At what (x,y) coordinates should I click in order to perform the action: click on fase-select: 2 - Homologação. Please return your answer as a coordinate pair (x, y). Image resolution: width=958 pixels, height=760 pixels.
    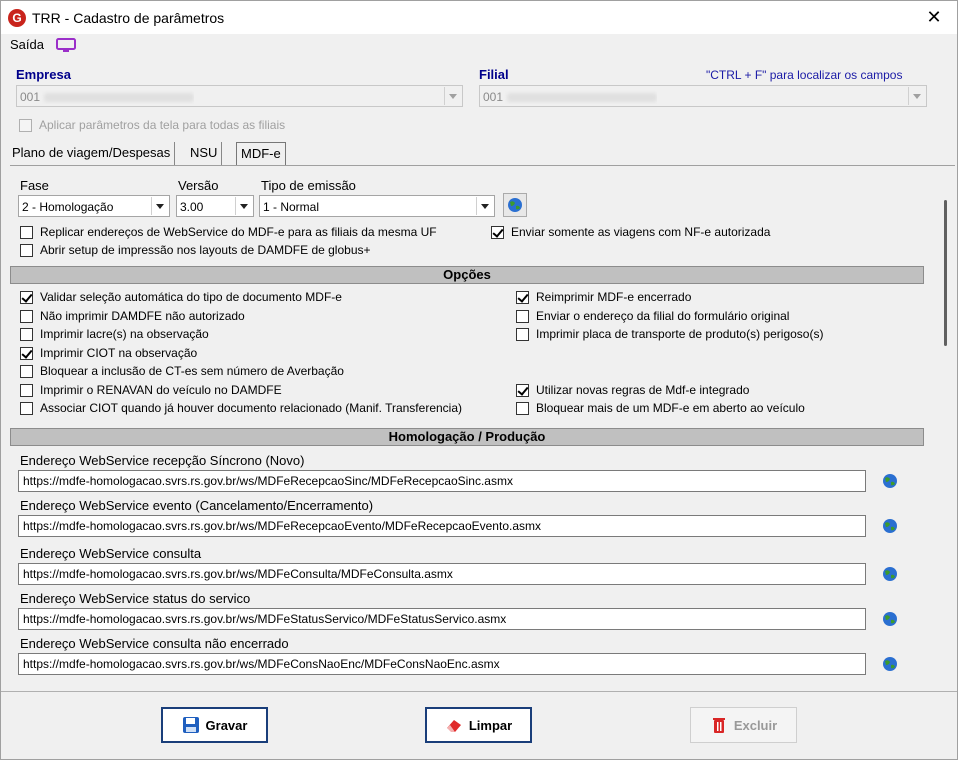
    Looking at the image, I should click on (94, 206).